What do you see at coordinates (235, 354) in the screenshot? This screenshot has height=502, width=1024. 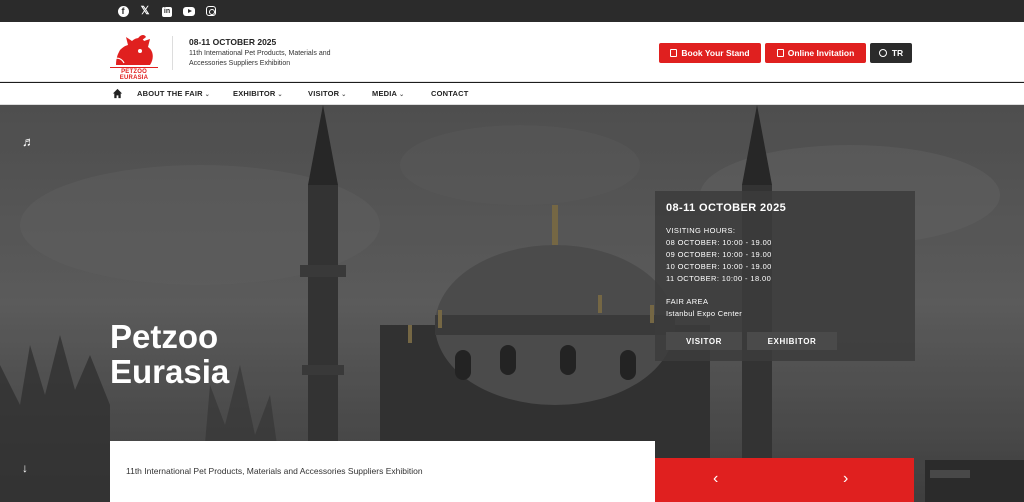 I see `hero-title: Petzoo Eurasia` at bounding box center [235, 354].